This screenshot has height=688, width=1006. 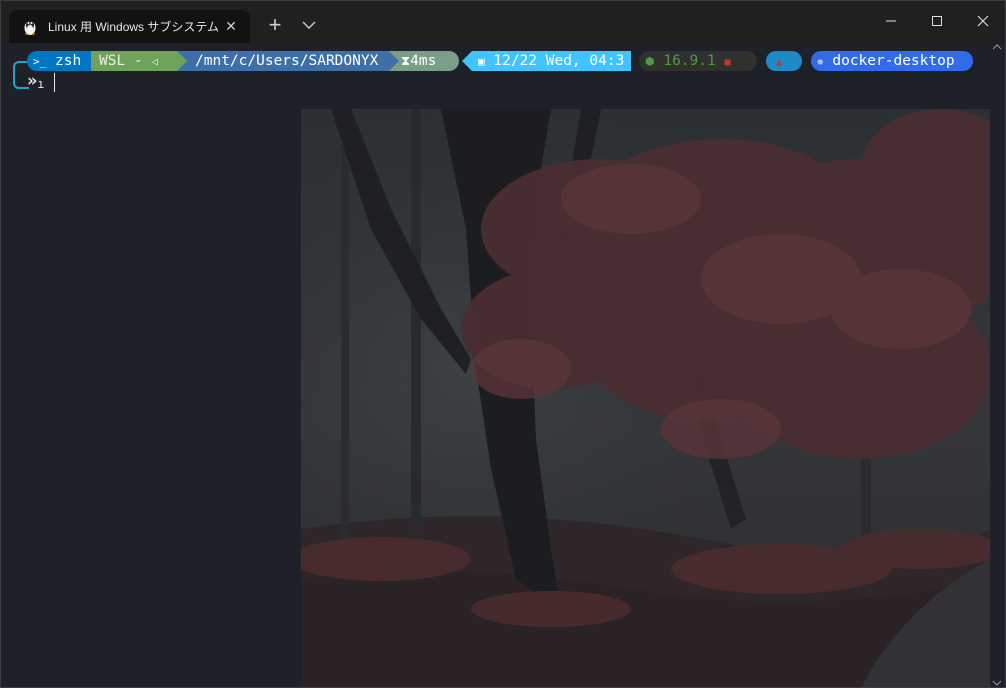 What do you see at coordinates (983, 21) in the screenshot?
I see `close-icon` at bounding box center [983, 21].